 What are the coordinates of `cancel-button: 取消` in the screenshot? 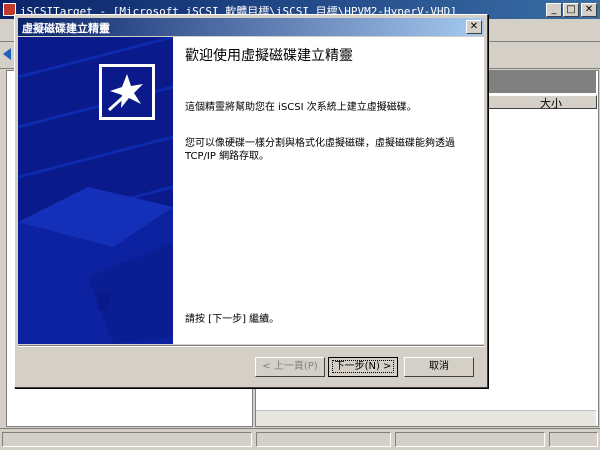 It's located at (439, 367).